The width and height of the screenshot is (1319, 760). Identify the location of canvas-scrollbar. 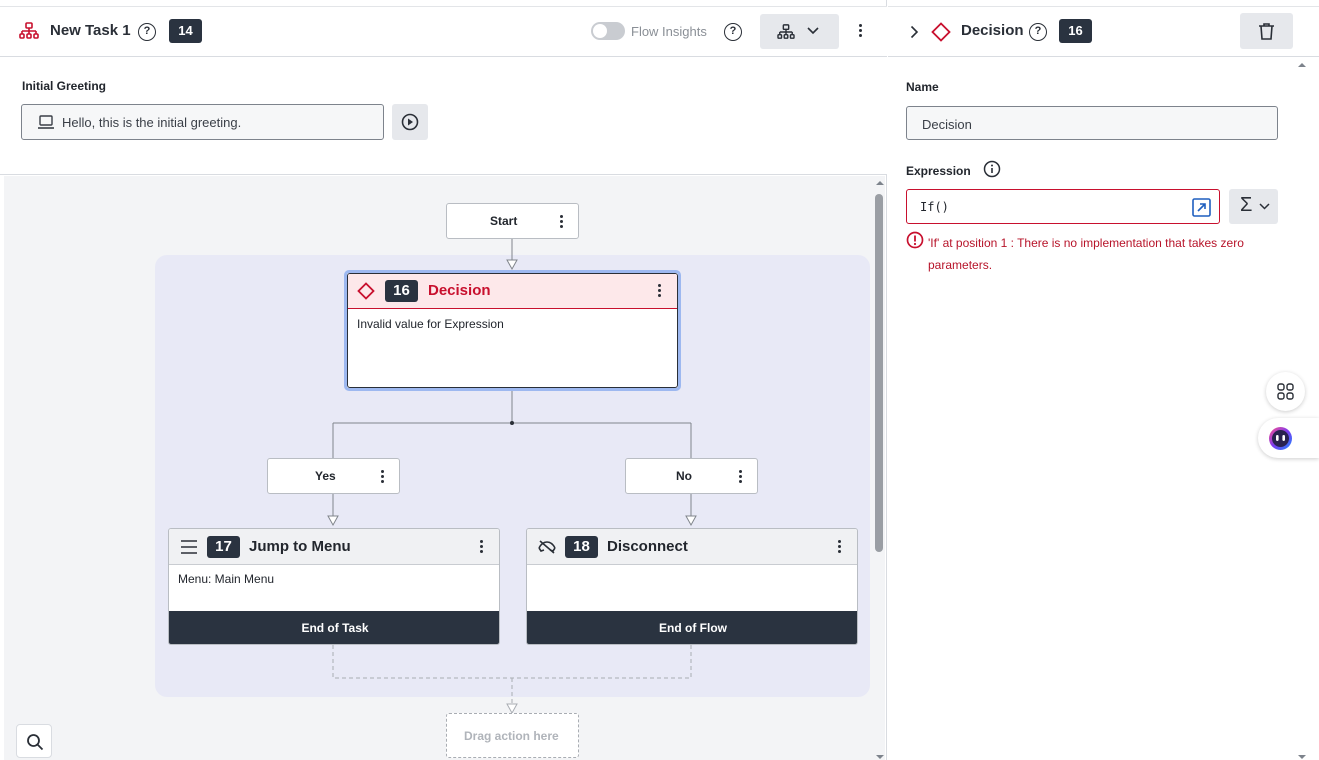
(879, 468).